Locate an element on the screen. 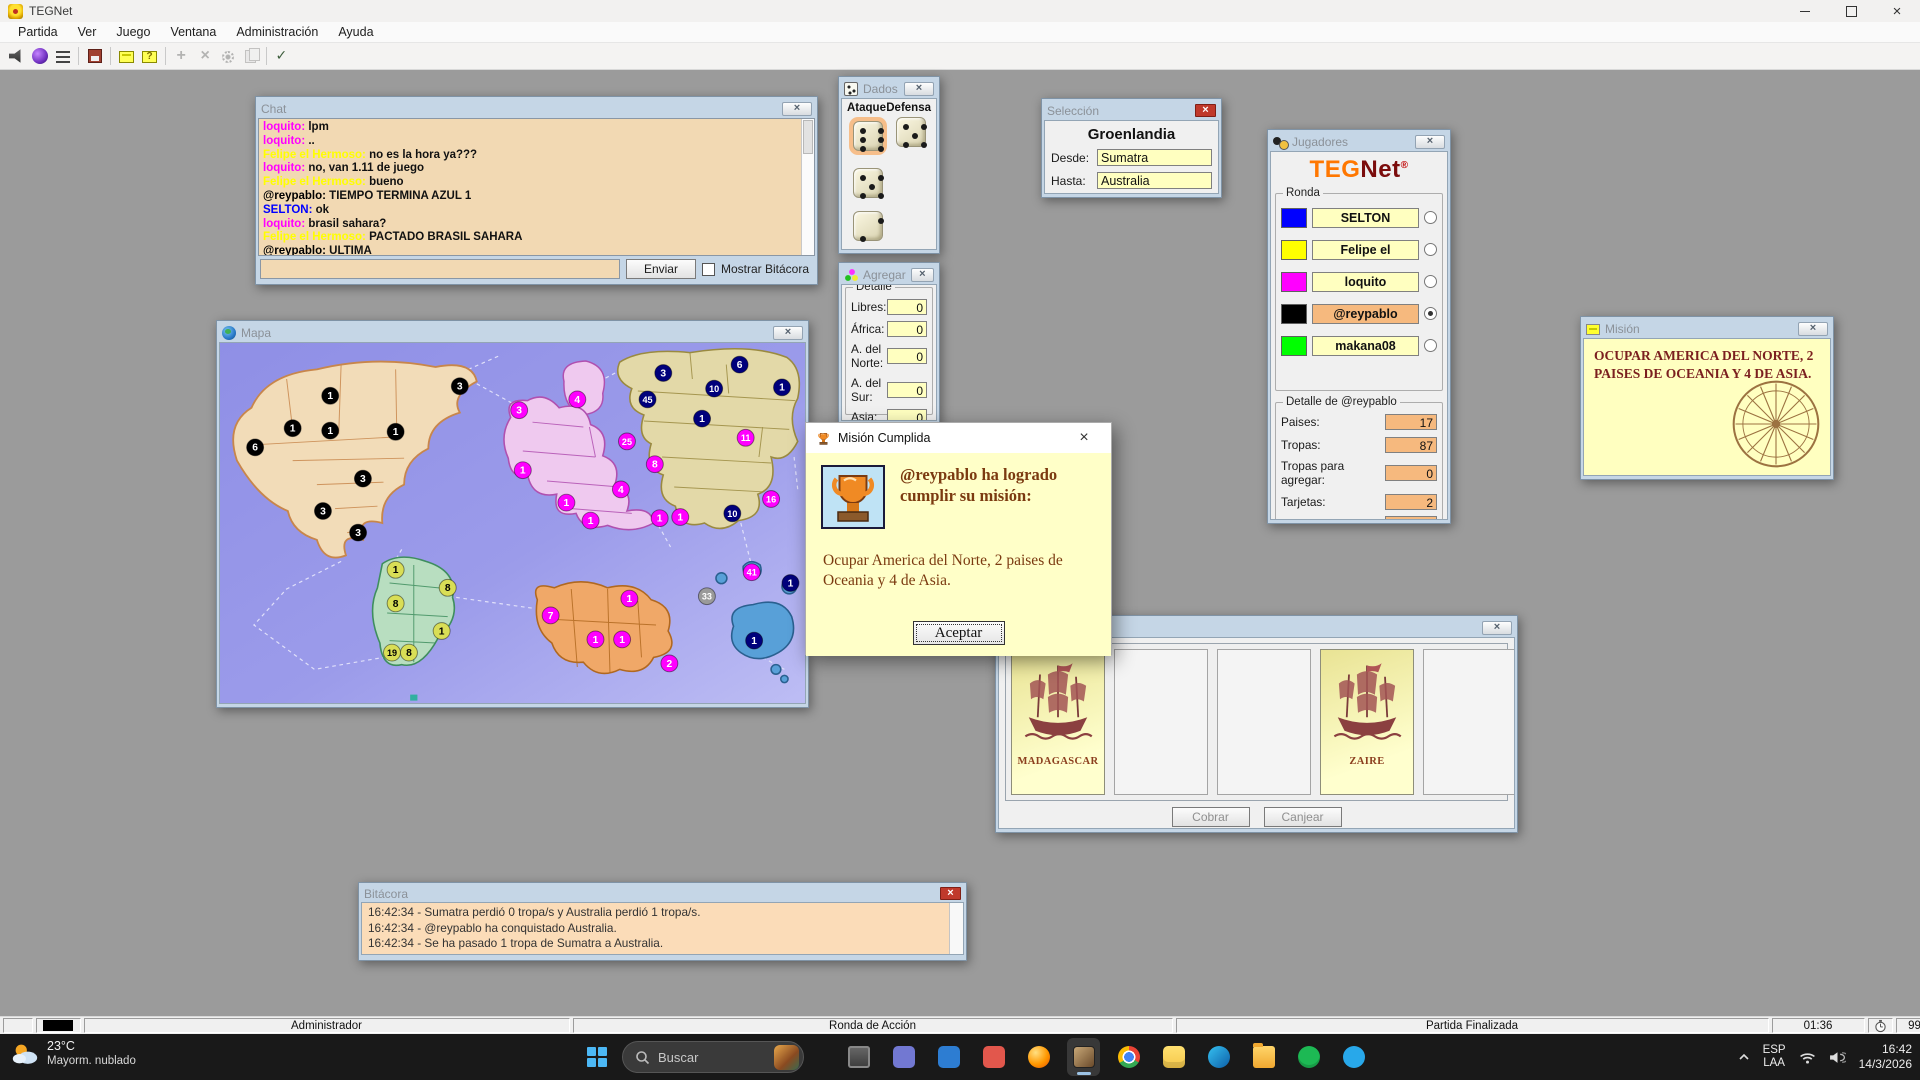 This screenshot has width=1920, height=1080. maximize-icon is located at coordinates (1851, 11).